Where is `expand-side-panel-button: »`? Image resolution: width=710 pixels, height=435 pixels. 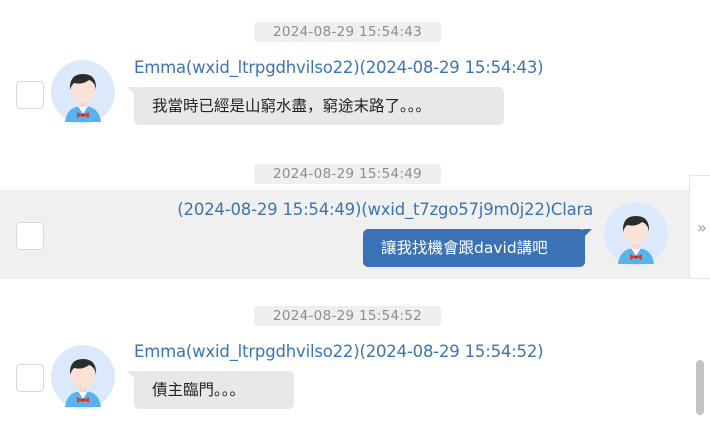
expand-side-panel-button: » is located at coordinates (699, 227).